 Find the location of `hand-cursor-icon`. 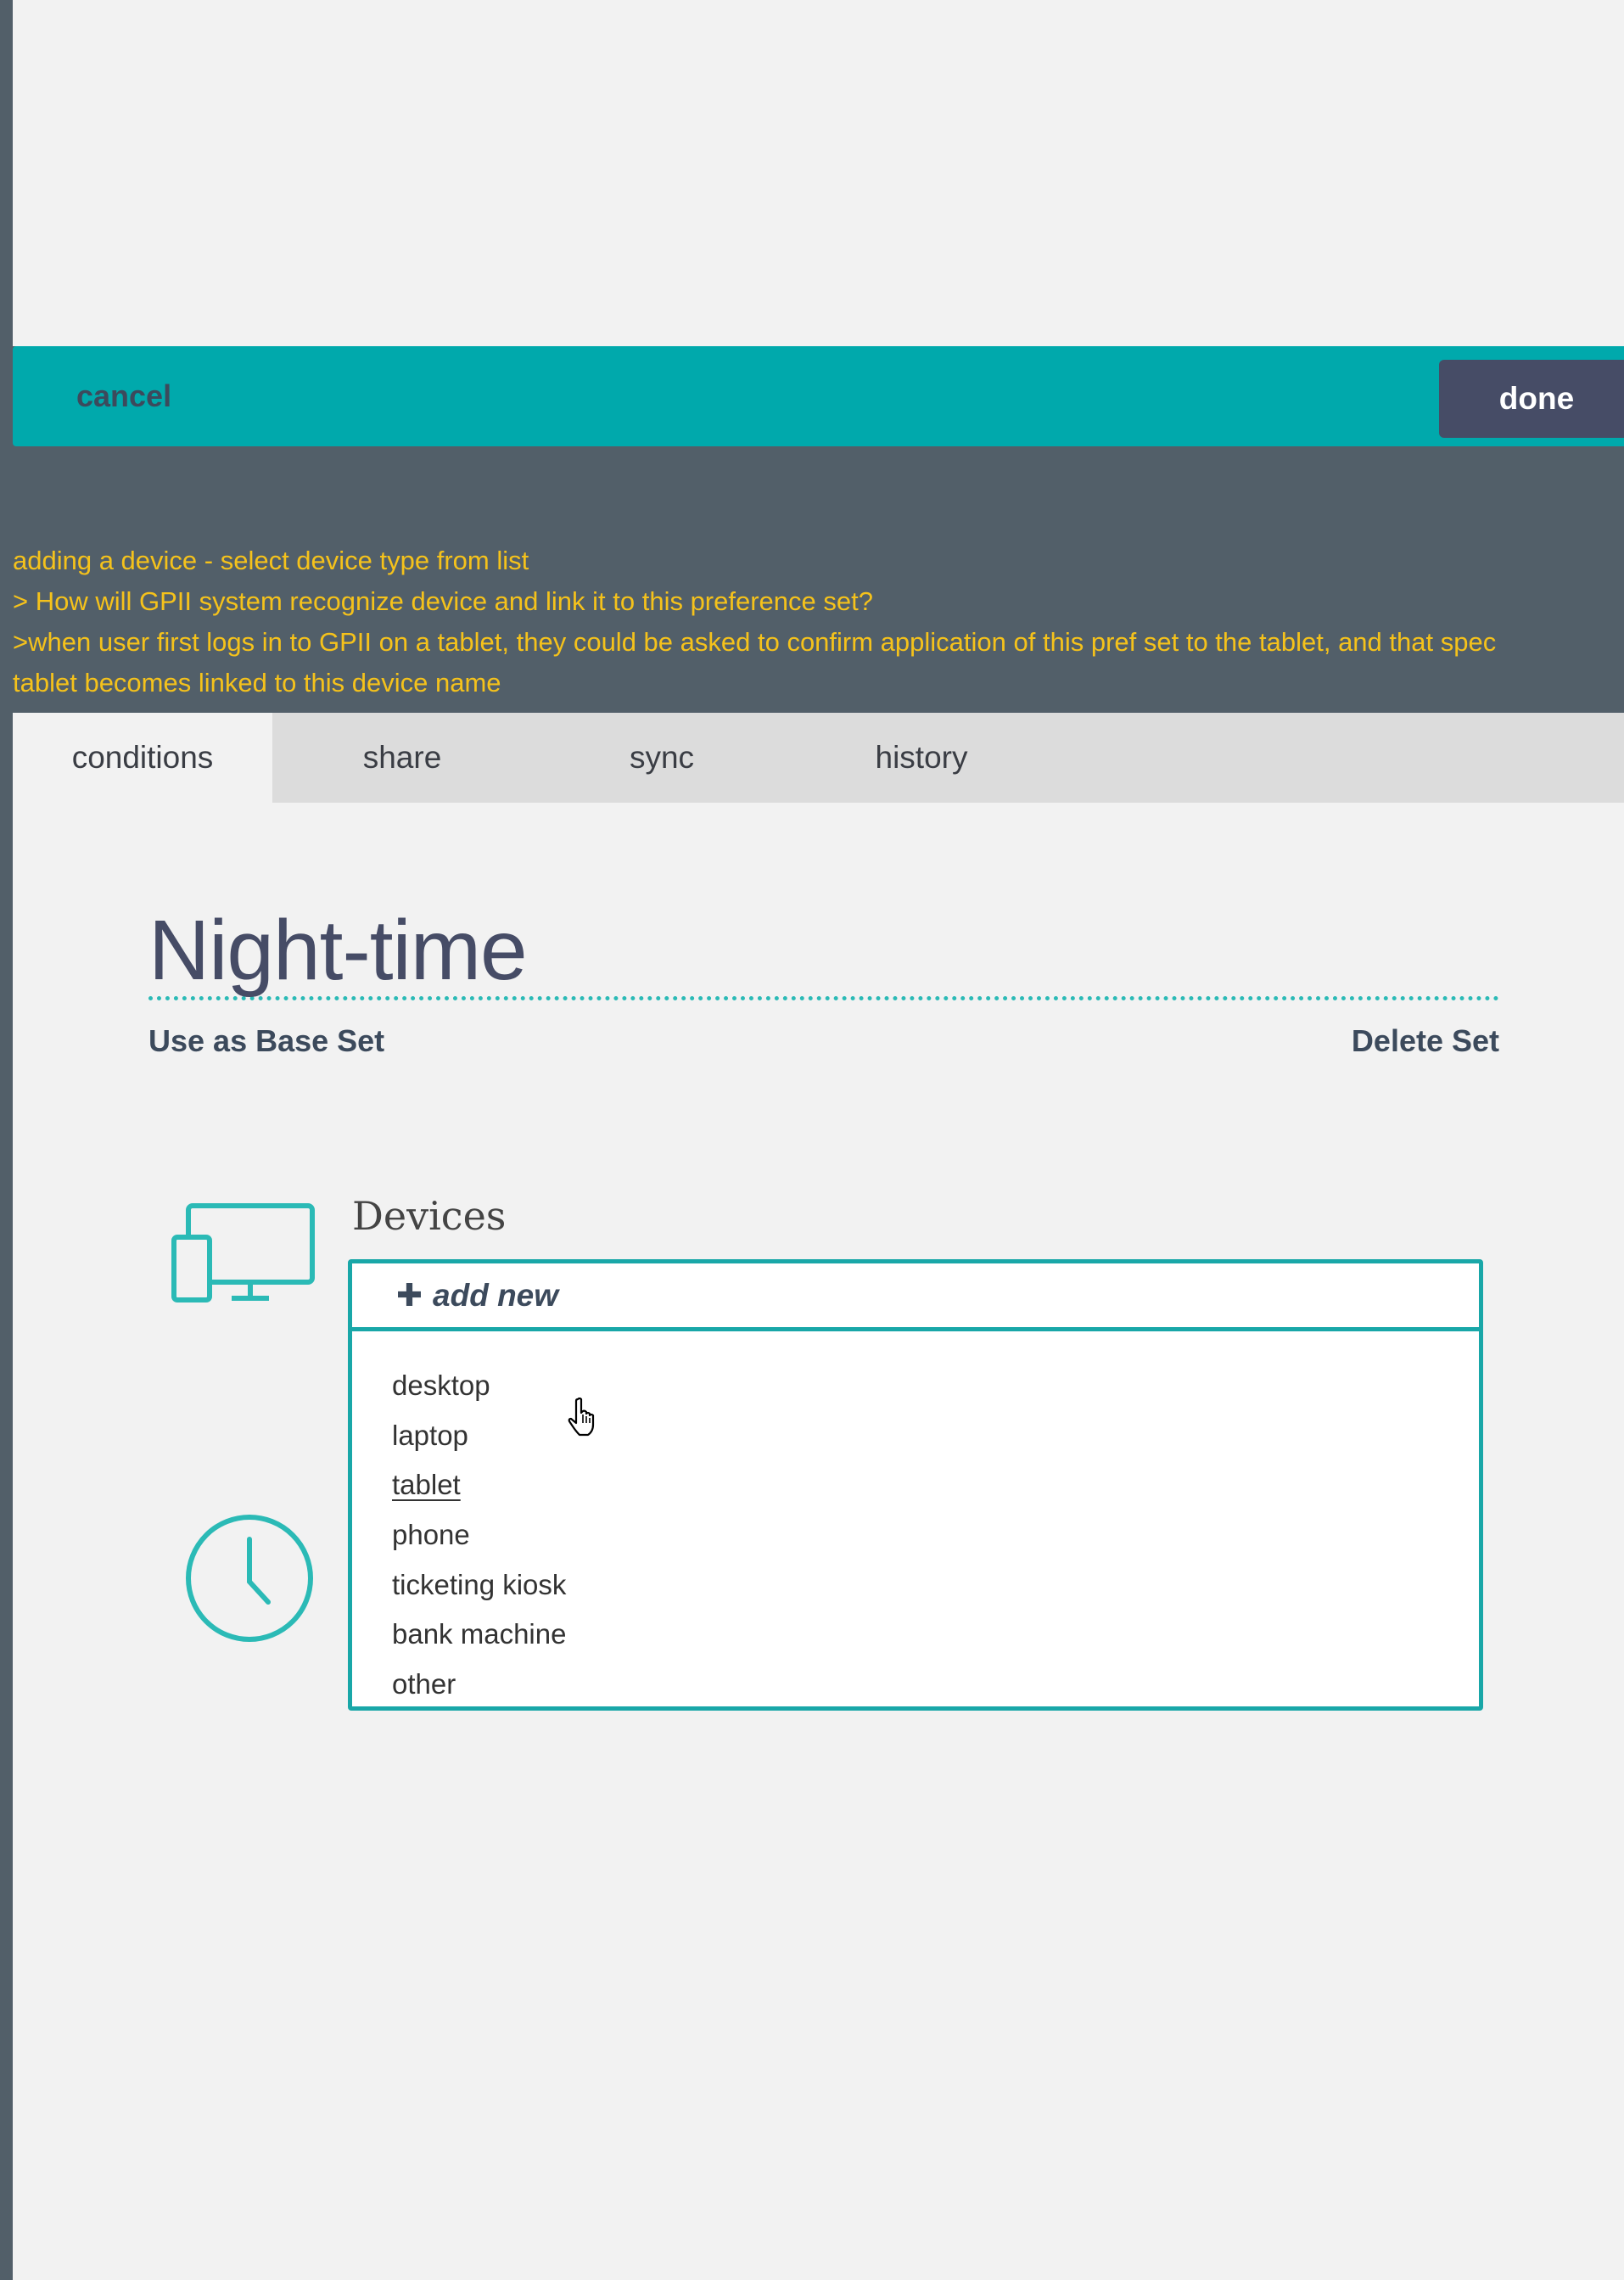

hand-cursor-icon is located at coordinates (582, 1419).